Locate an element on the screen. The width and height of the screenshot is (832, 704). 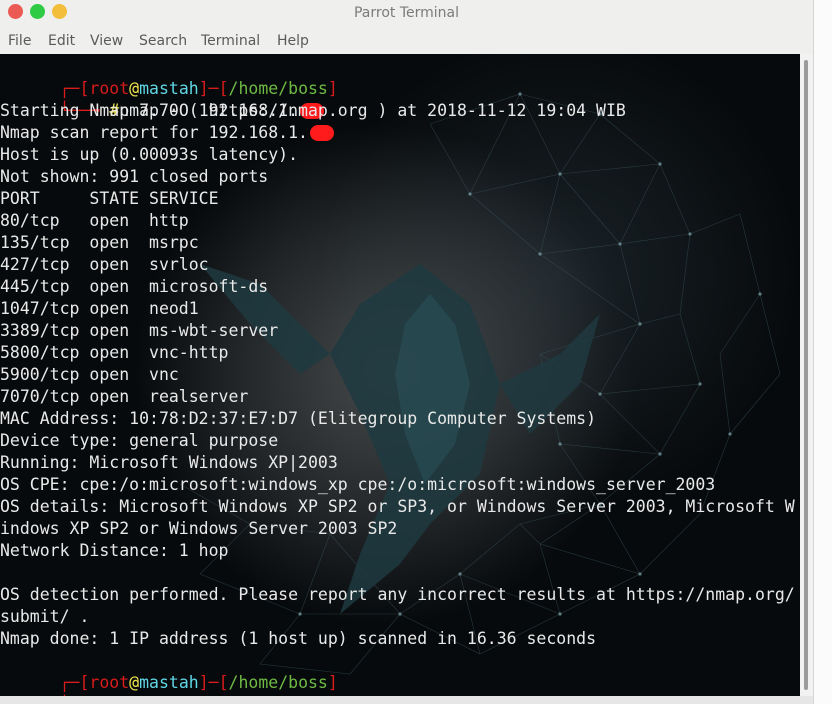
prompt-path: /home/boss is located at coordinates (278, 682).